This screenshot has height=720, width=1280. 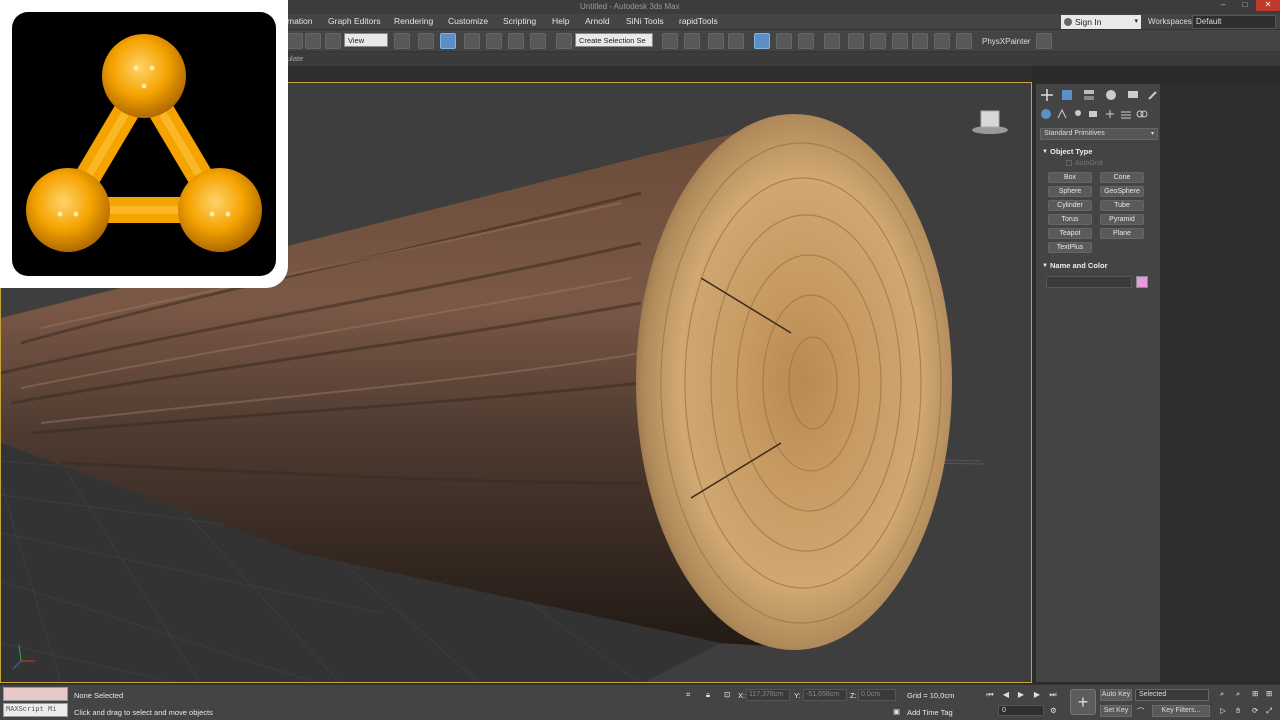 I want to click on menu-scripting: Scripting, so click(x=519, y=21).